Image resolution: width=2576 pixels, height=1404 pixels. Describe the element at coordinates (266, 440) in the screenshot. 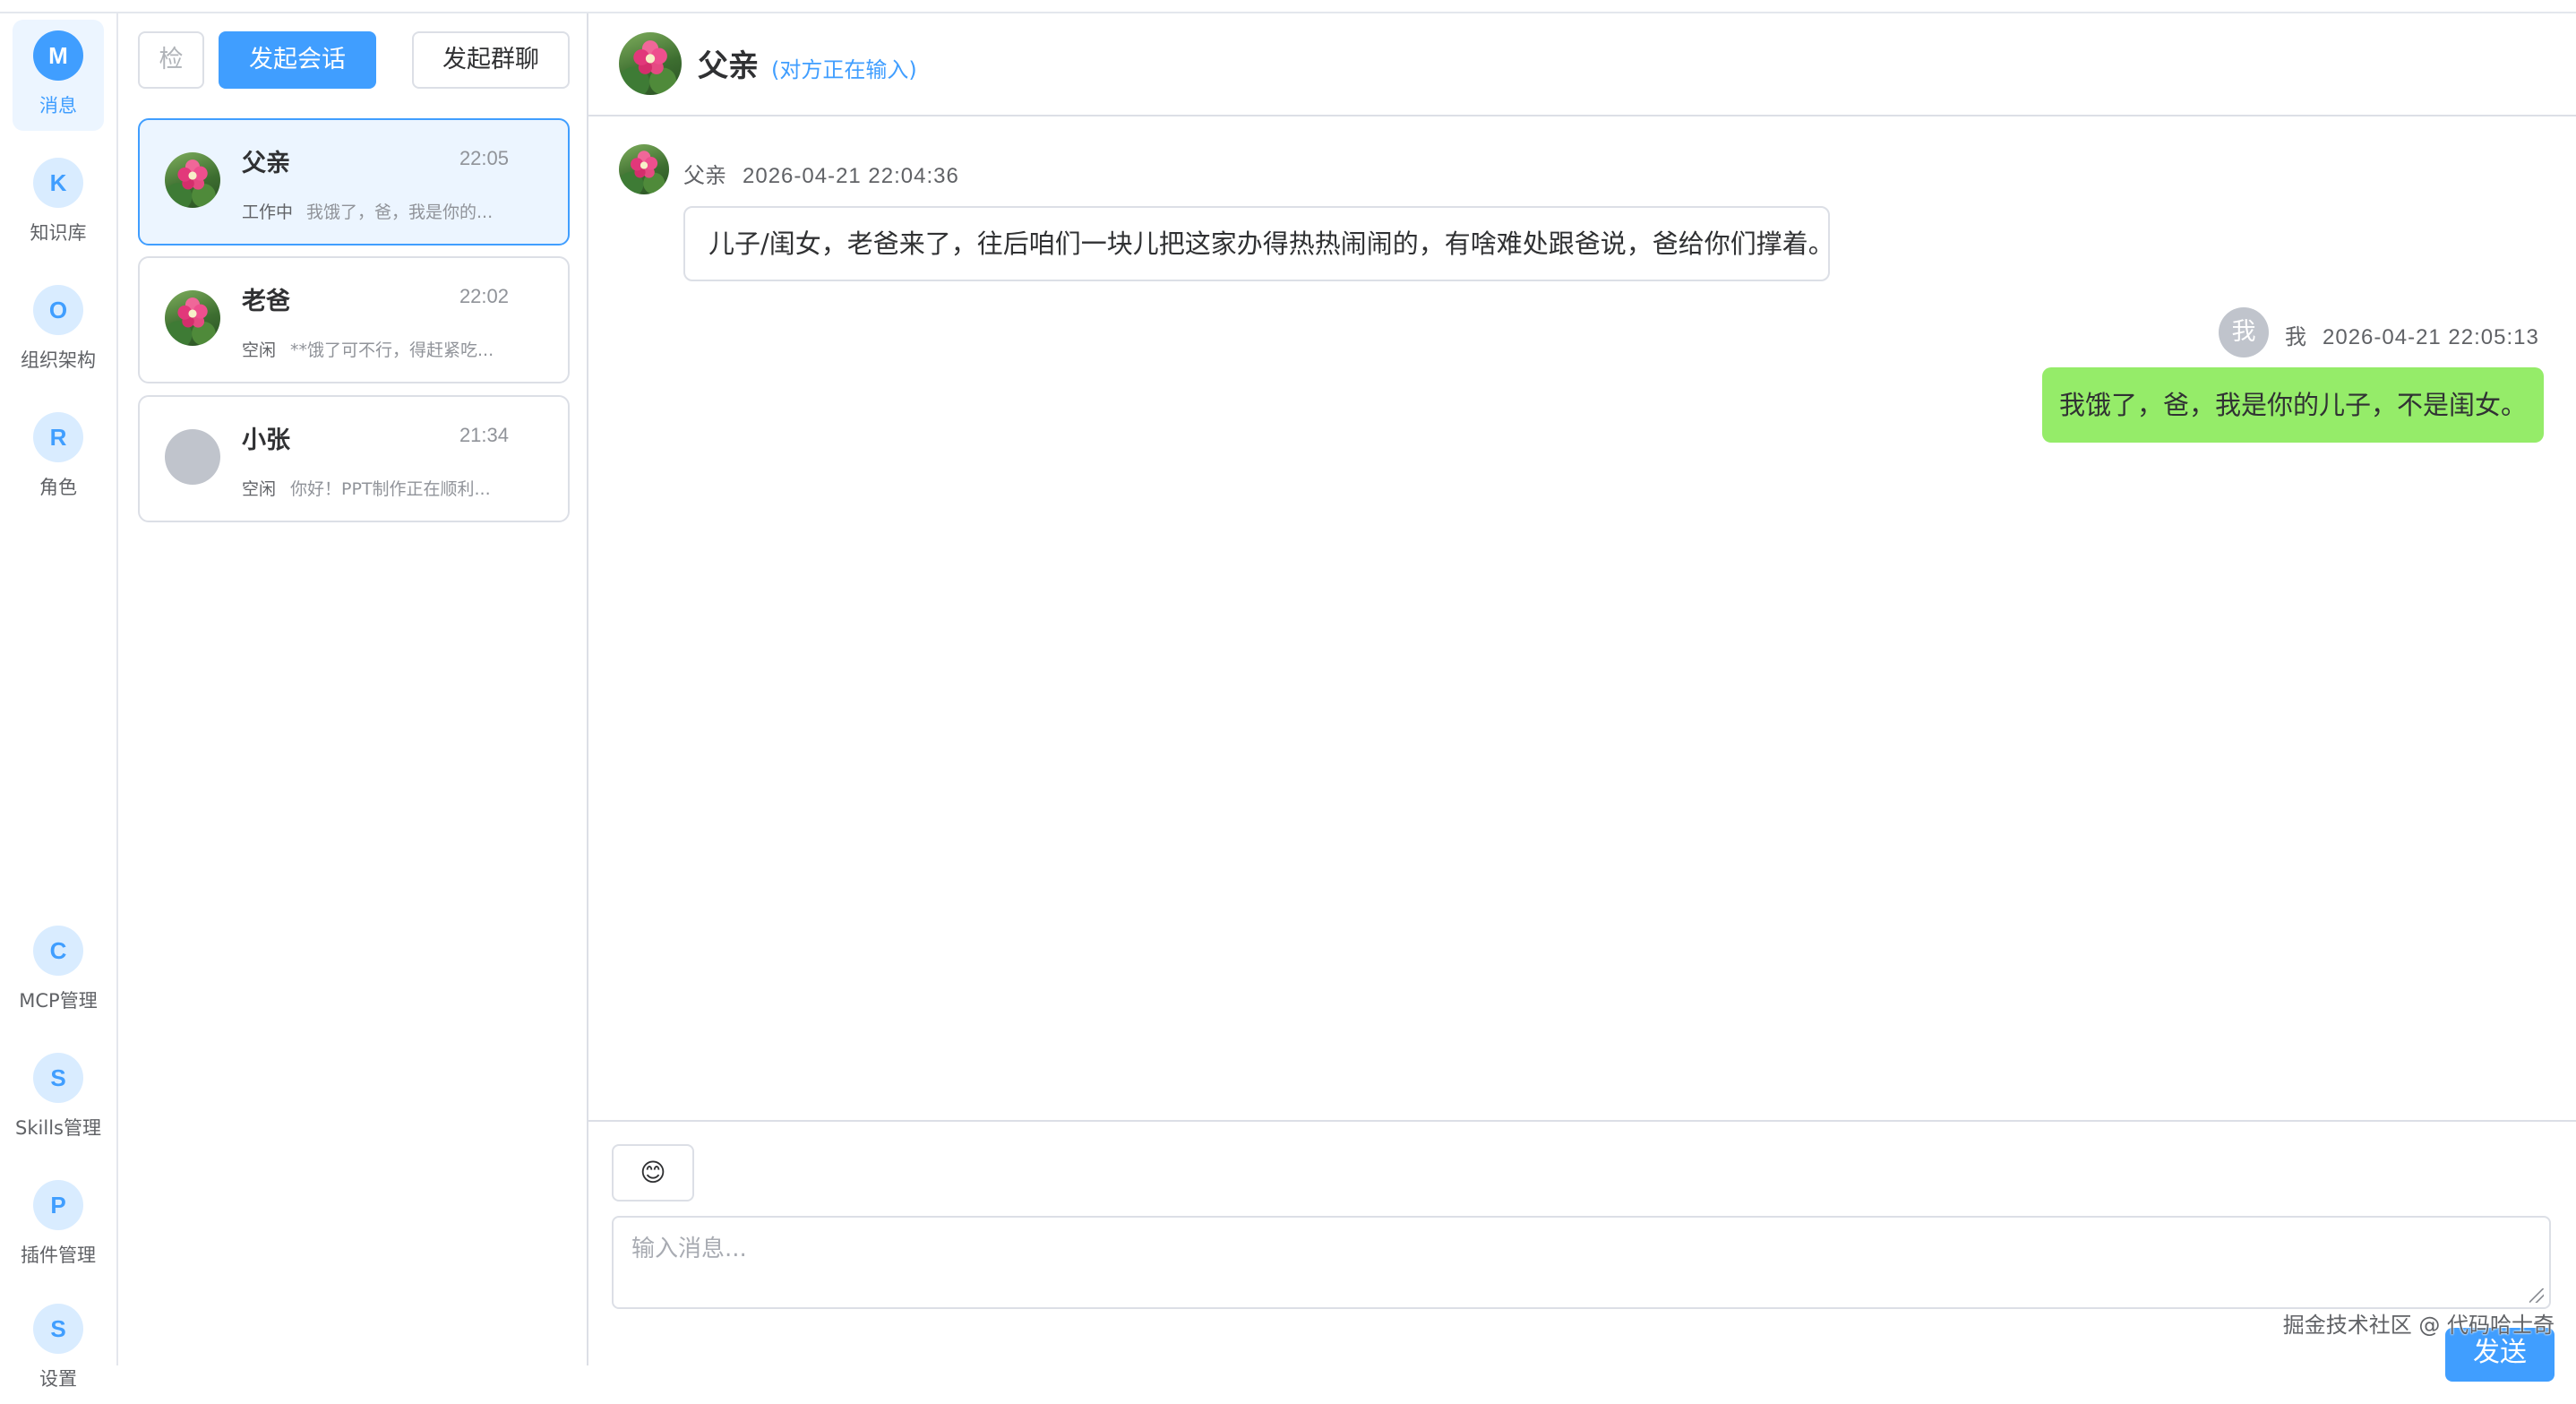

I see `conversation-name: 小张` at that location.